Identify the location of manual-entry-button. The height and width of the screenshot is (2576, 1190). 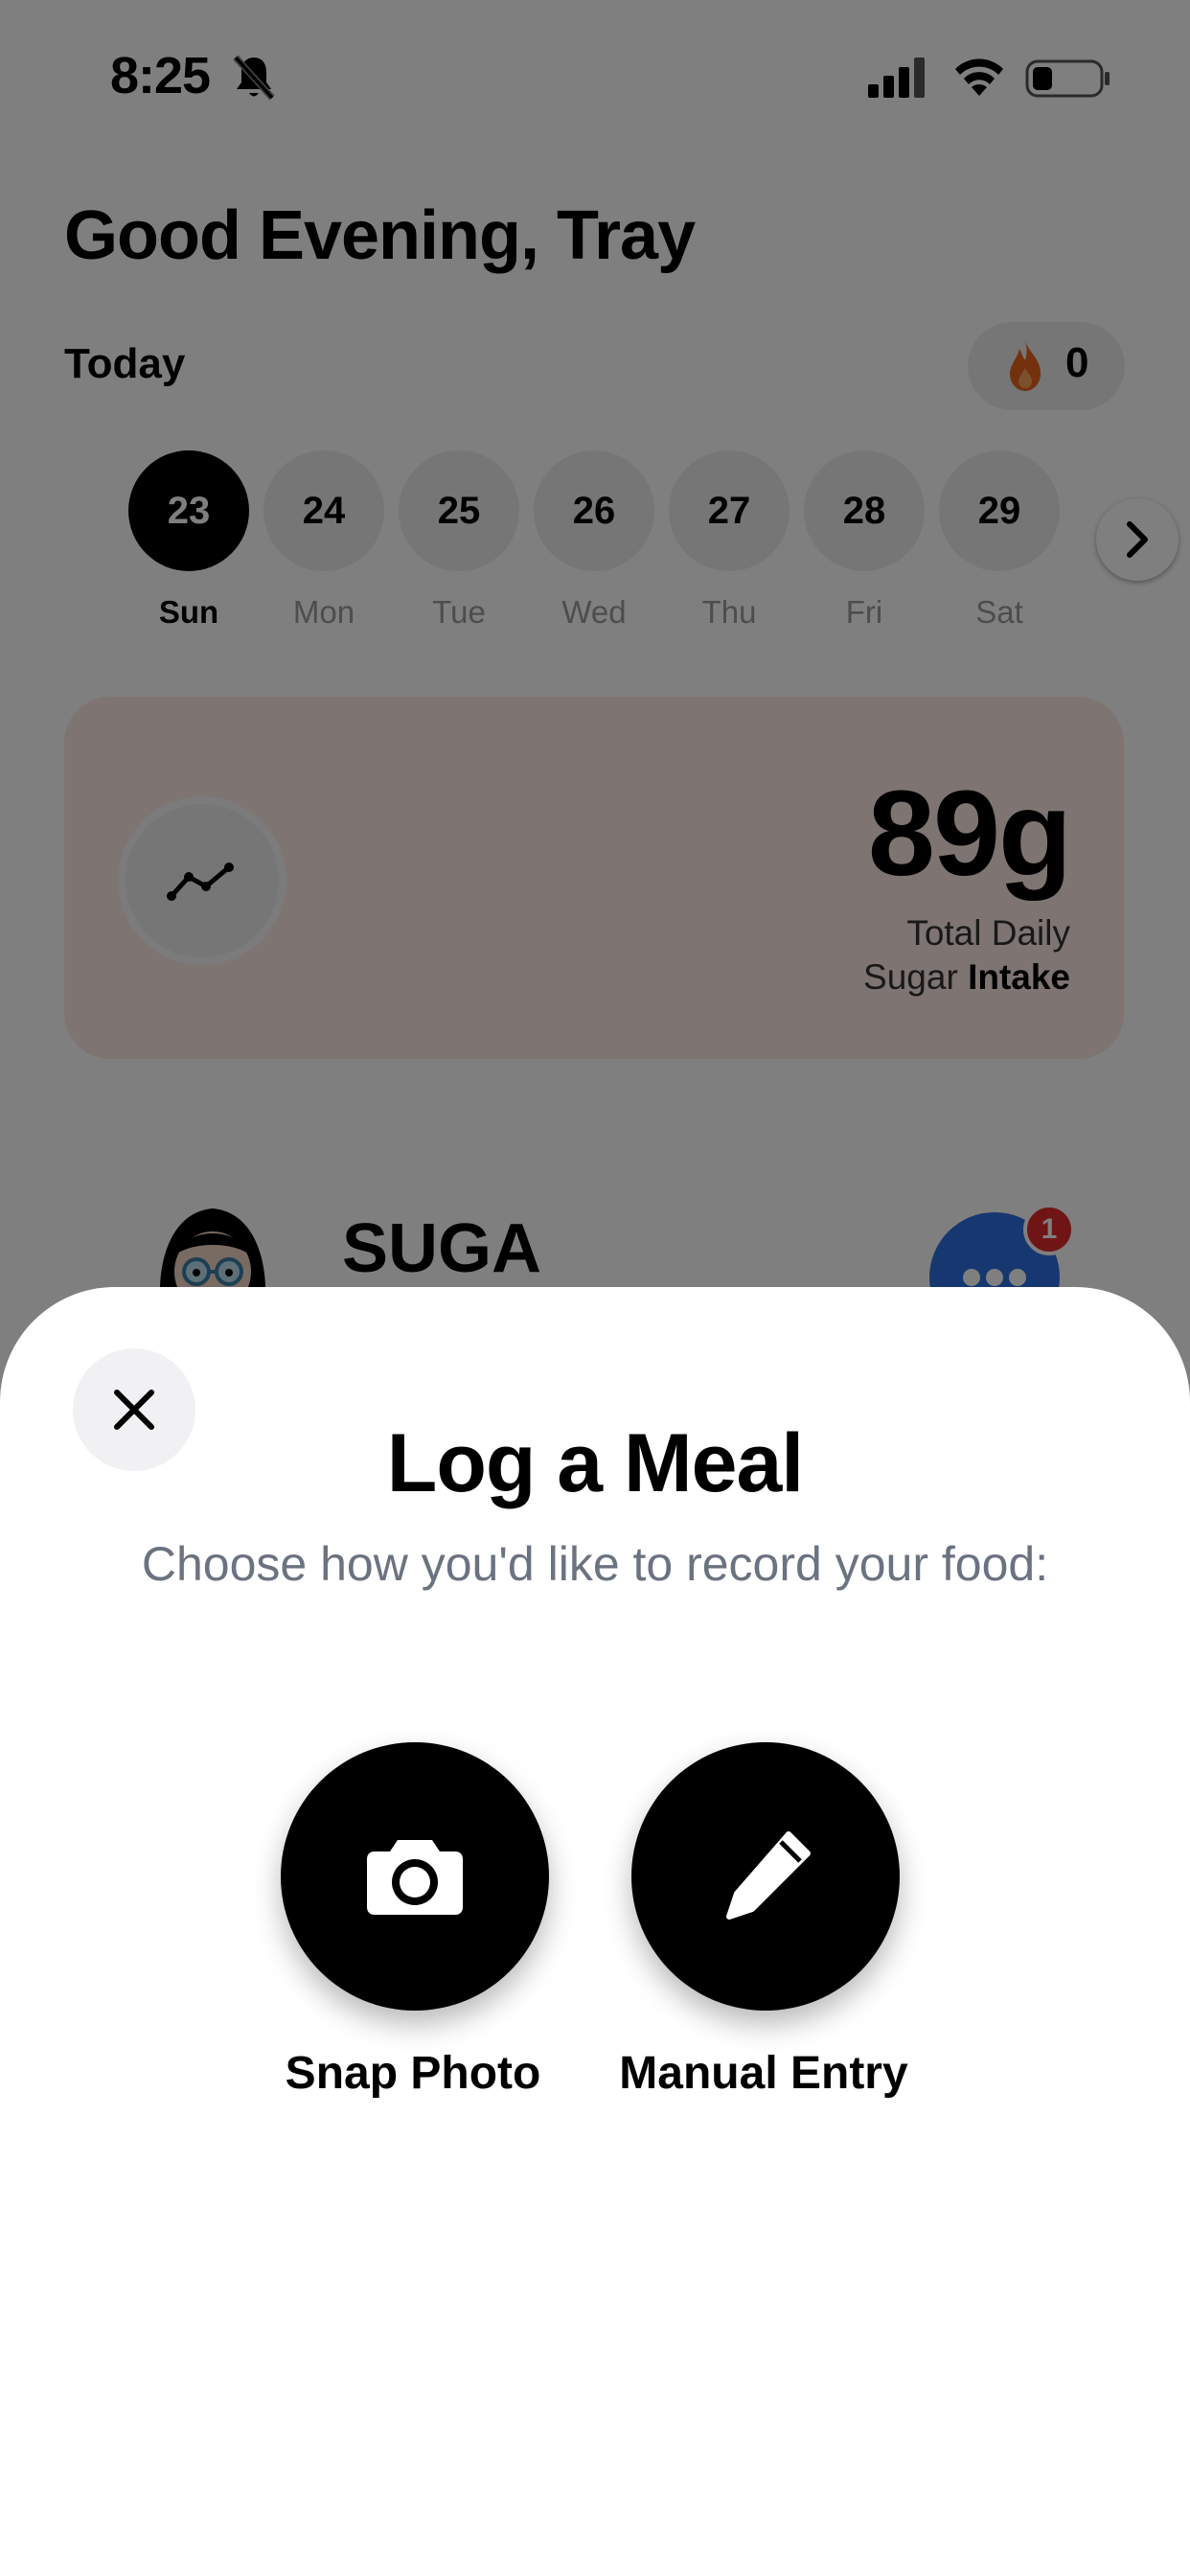
(765, 1876).